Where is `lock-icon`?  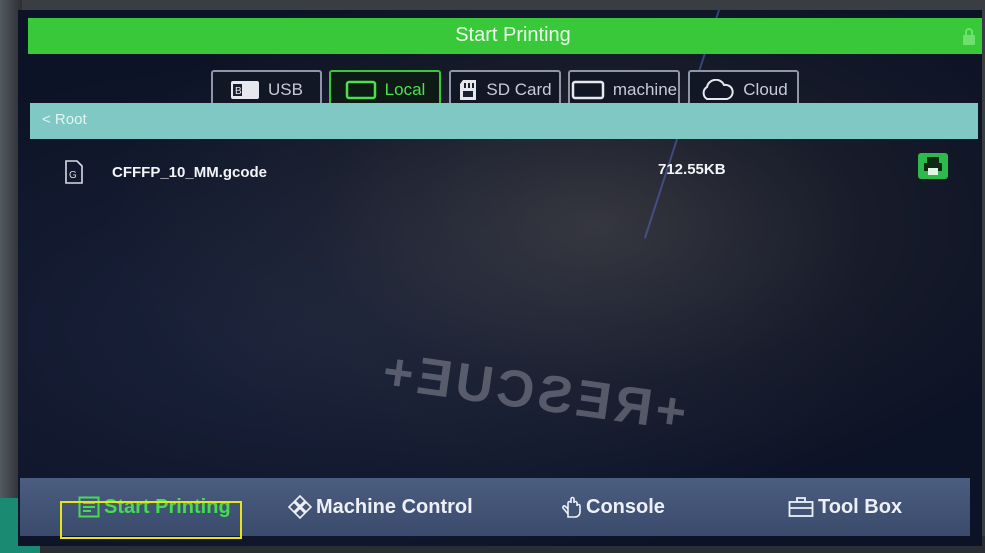 lock-icon is located at coordinates (969, 36).